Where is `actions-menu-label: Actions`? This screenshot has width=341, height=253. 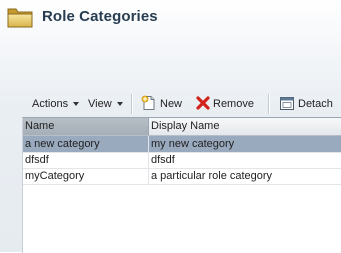 actions-menu-label: Actions is located at coordinates (50, 104).